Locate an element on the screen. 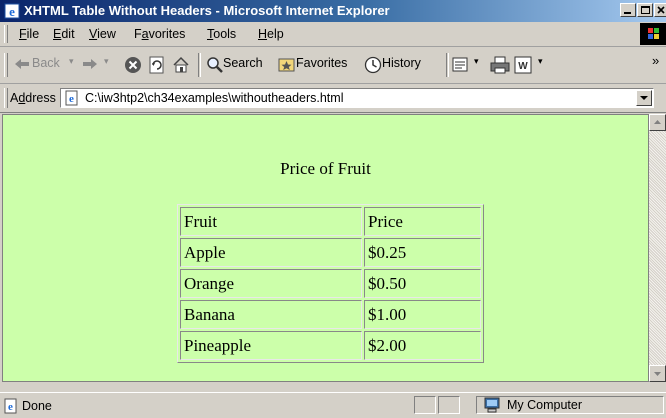 This screenshot has height=418, width=666. status-zone-panel: My Computer is located at coordinates (570, 405).